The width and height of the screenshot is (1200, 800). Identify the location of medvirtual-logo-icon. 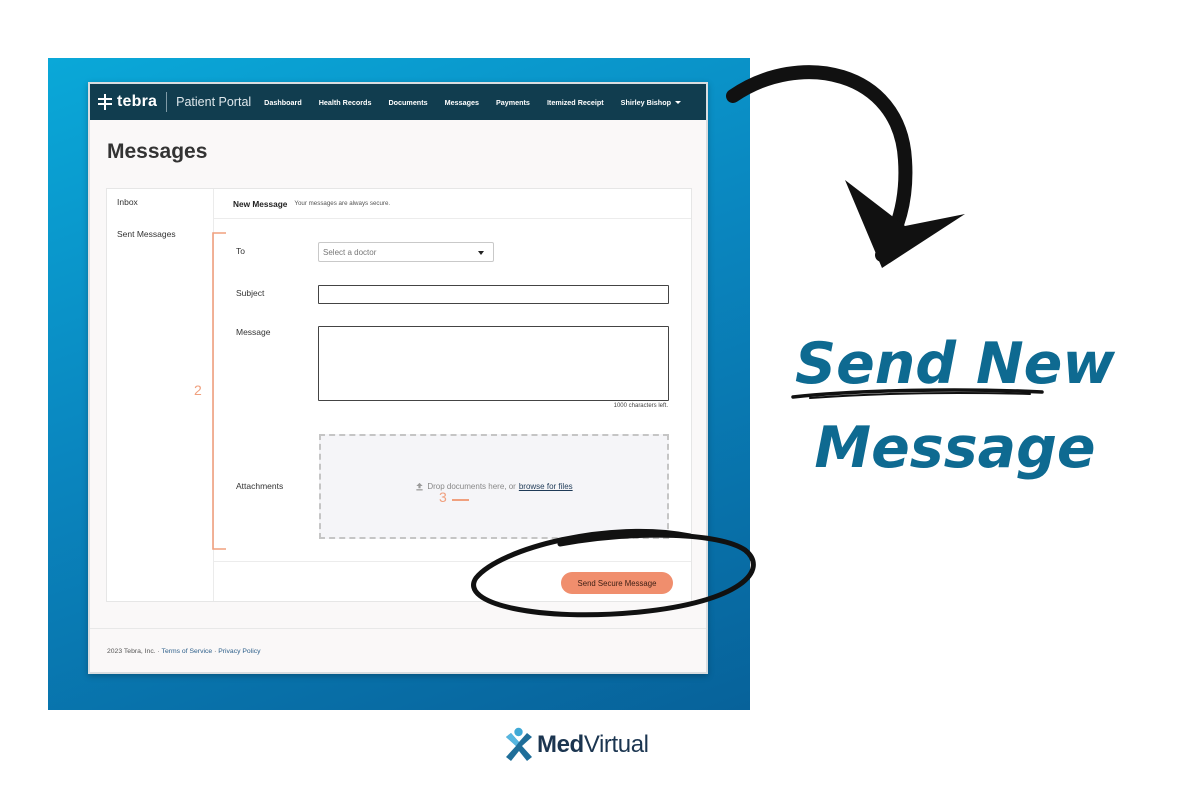
(519, 744).